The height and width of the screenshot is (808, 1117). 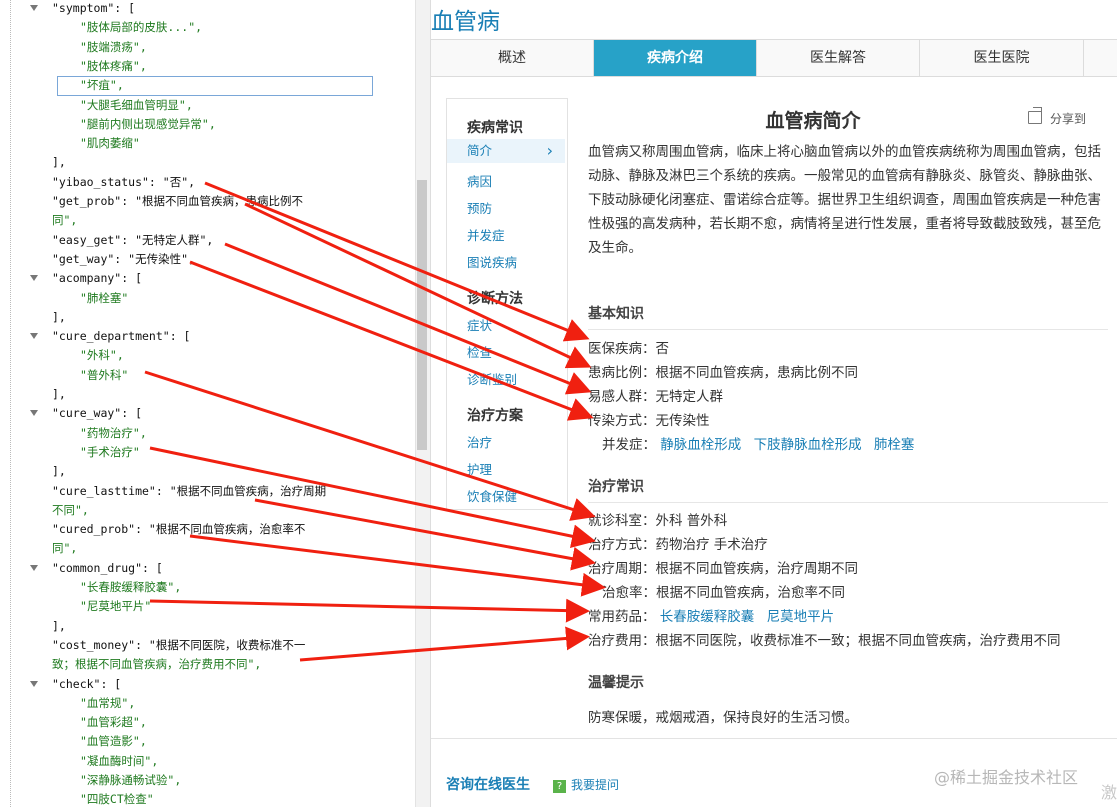 I want to click on tab-disease-intro: 疾病介绍, so click(x=675, y=58).